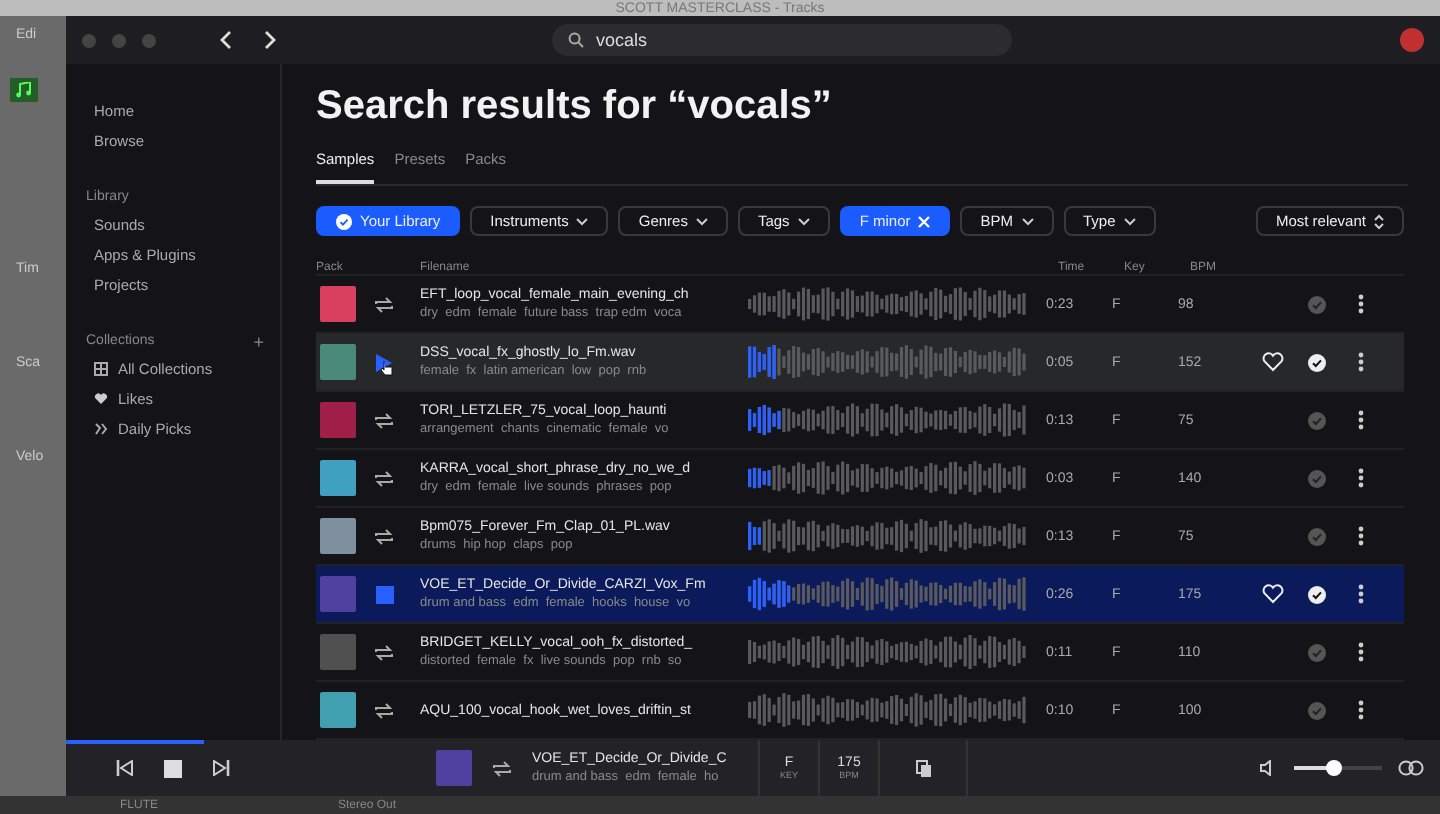 Image resolution: width=1440 pixels, height=814 pixels. What do you see at coordinates (258, 341) in the screenshot?
I see `add-button: +` at bounding box center [258, 341].